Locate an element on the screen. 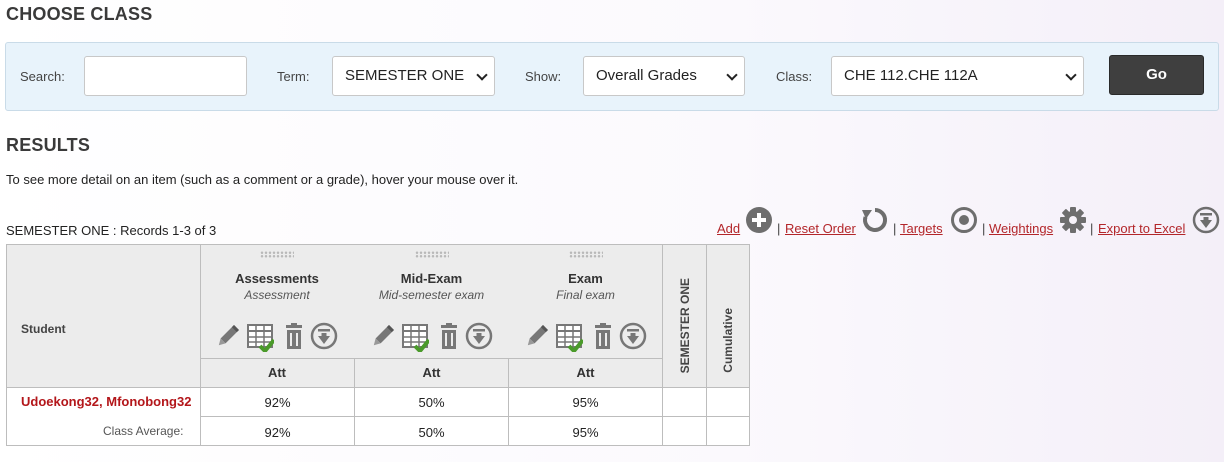  plus-circle-icon is located at coordinates (759, 220).